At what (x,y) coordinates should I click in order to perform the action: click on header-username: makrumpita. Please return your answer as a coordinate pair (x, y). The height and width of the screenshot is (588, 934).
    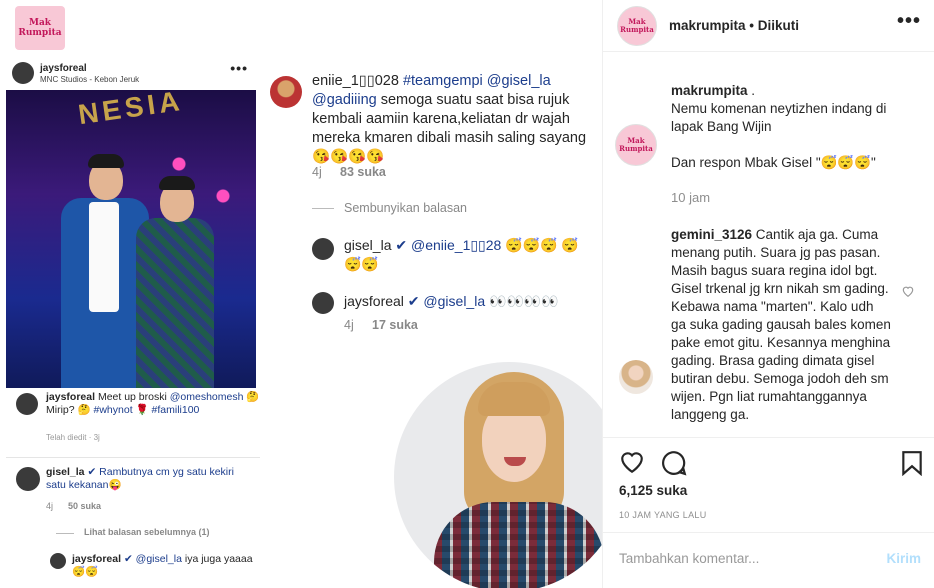
    Looking at the image, I should click on (707, 25).